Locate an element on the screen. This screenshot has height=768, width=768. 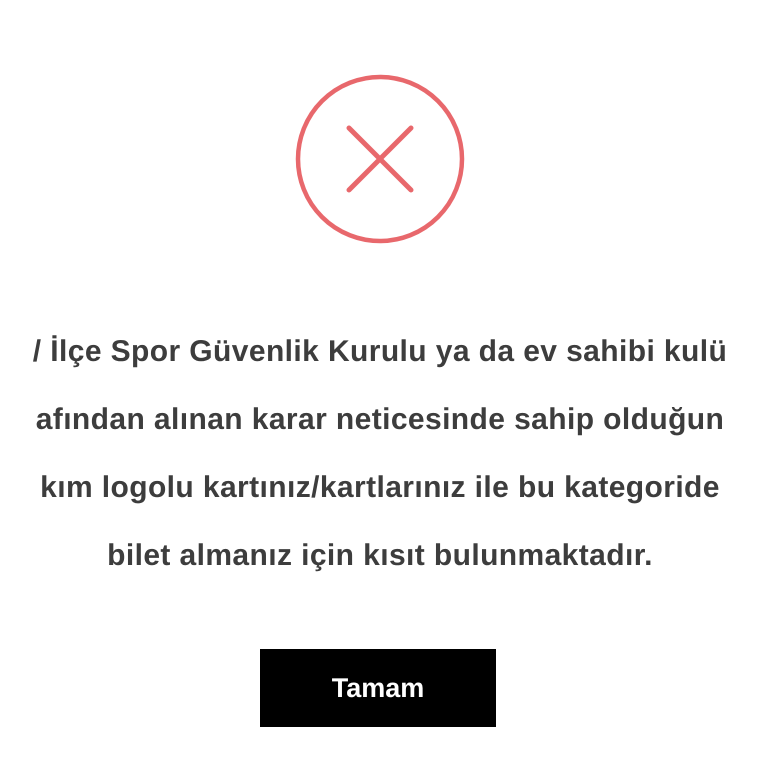
message-line: bilet almanız için kısıt bulunmaktadır. is located at coordinates (380, 556).